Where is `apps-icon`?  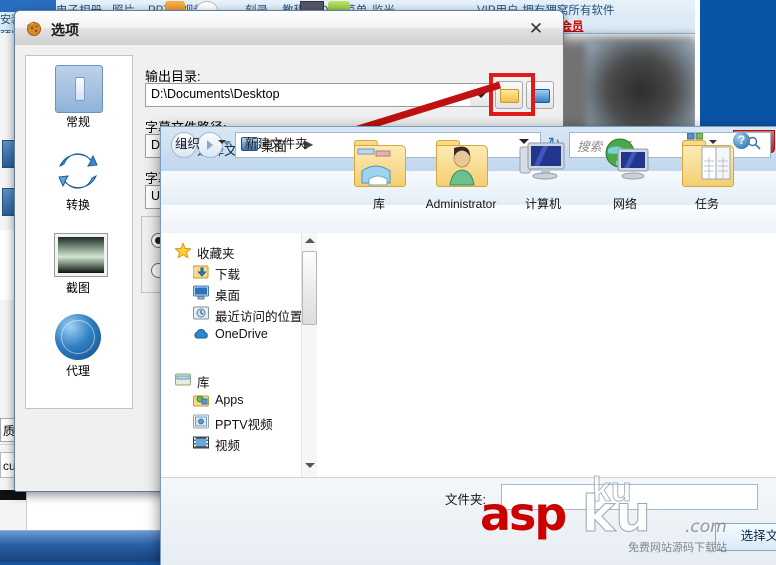 apps-icon is located at coordinates (201, 401).